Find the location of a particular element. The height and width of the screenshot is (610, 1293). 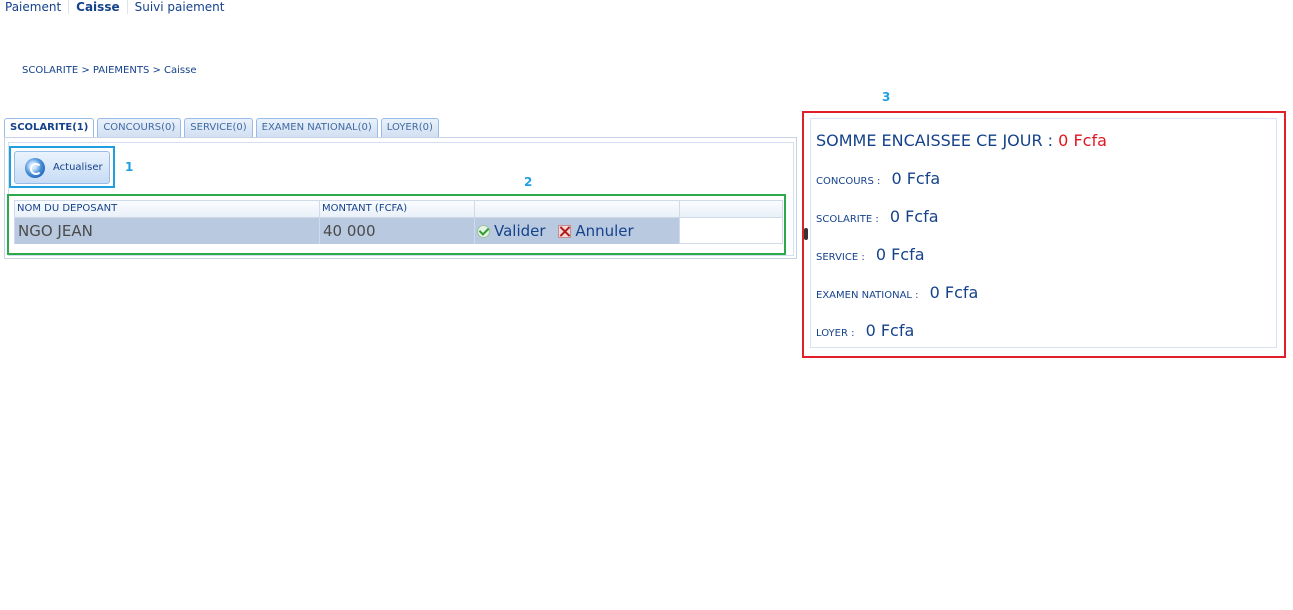

tab-loyer: LOYER(0) is located at coordinates (409, 127).